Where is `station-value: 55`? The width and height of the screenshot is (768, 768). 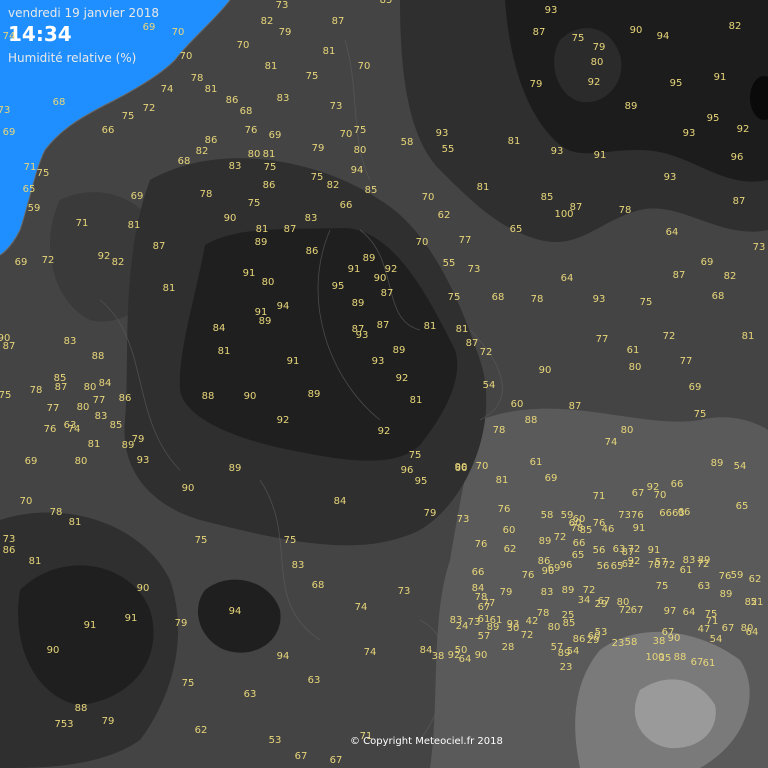
station-value: 55 is located at coordinates (449, 263).